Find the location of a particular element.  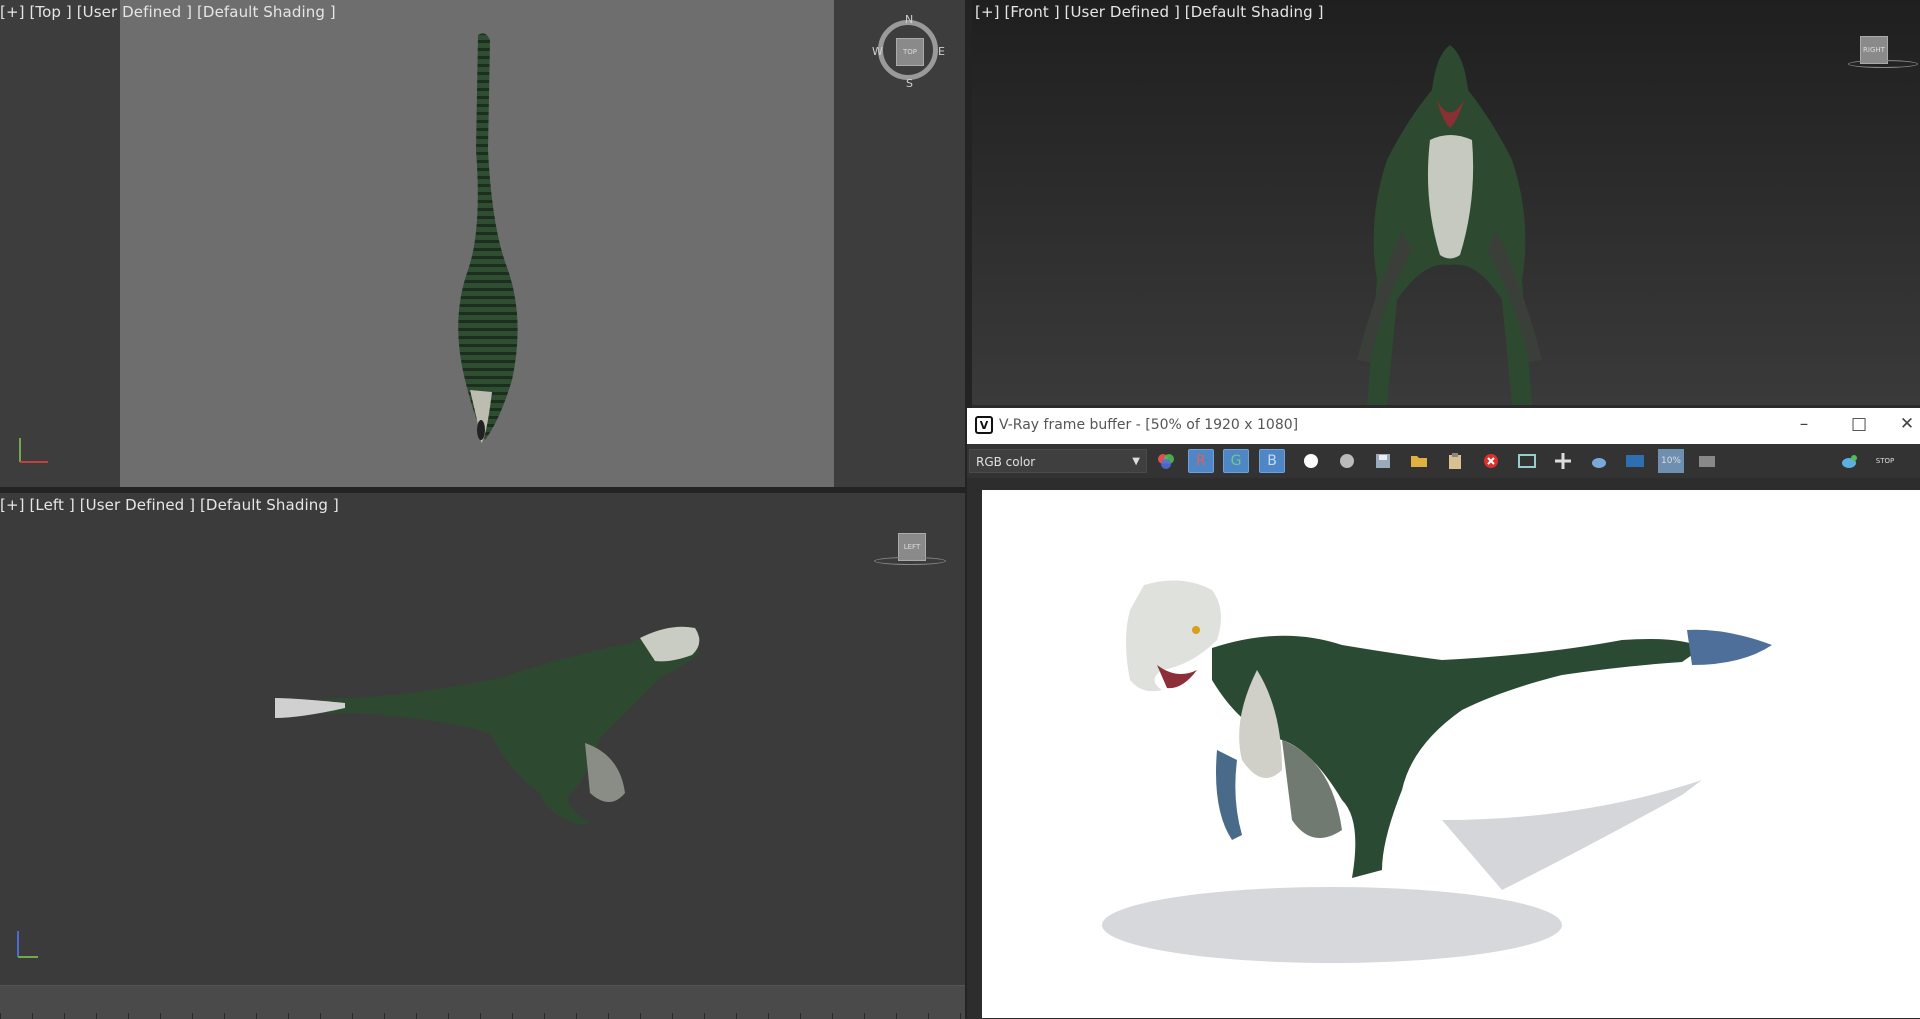

cube-top-face: TOP is located at coordinates (910, 52).